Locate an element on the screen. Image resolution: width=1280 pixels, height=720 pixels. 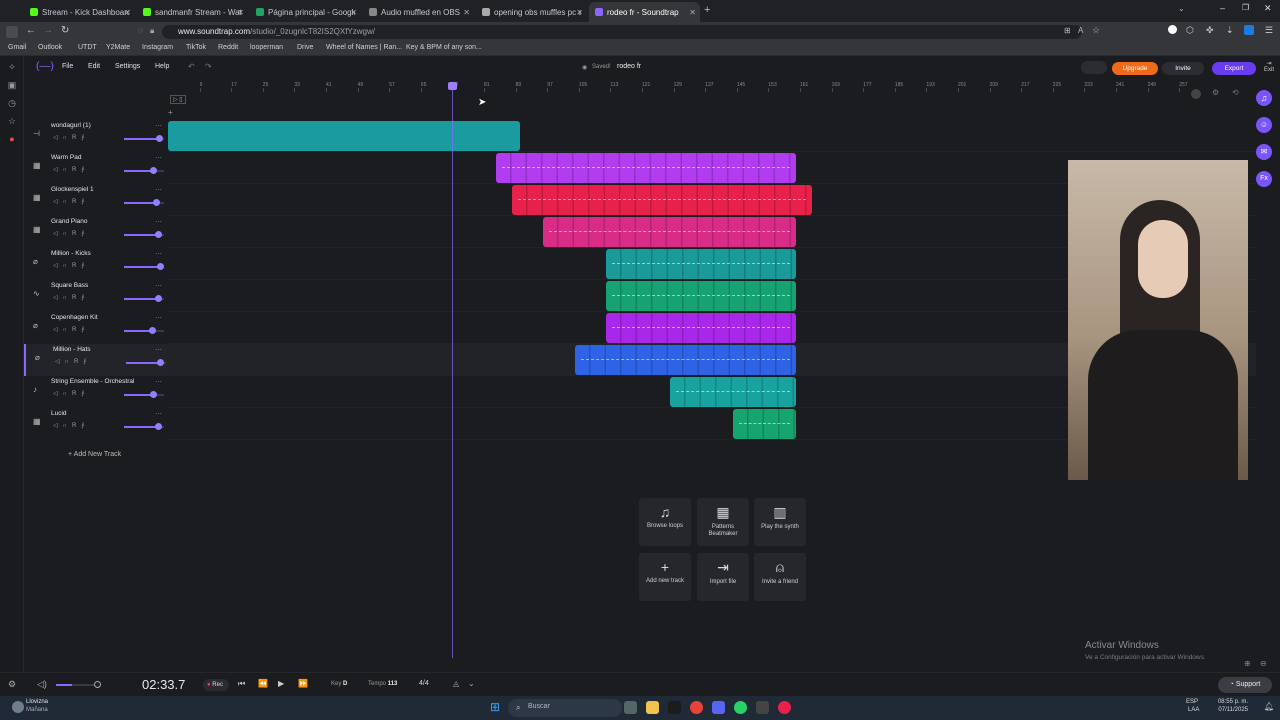
bookmark-item: UTDT is located at coordinates (87, 47).